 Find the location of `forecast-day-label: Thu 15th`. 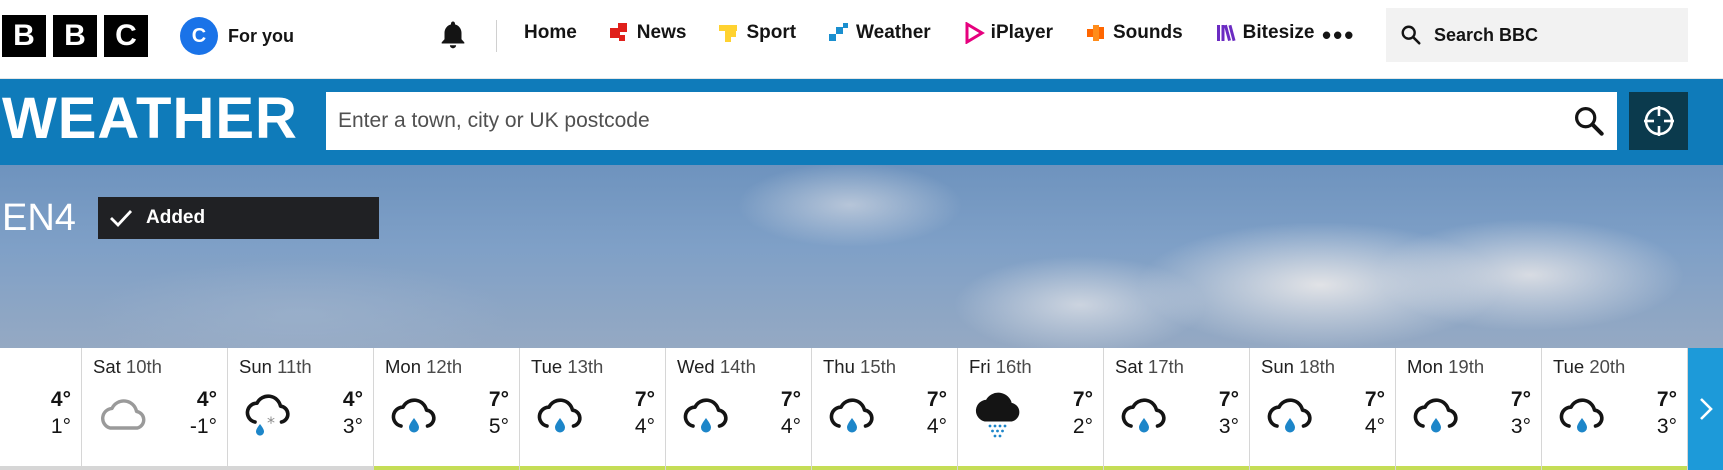

forecast-day-label: Thu 15th is located at coordinates (859, 367).